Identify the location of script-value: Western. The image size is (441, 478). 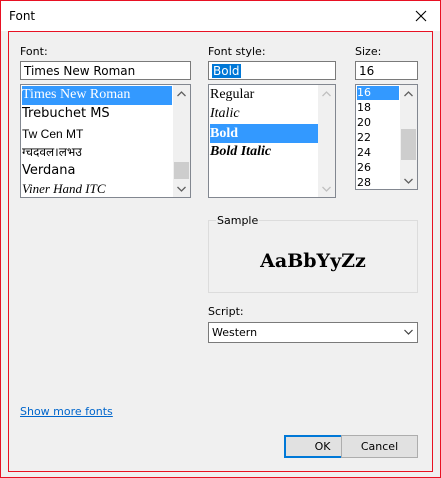
(235, 332).